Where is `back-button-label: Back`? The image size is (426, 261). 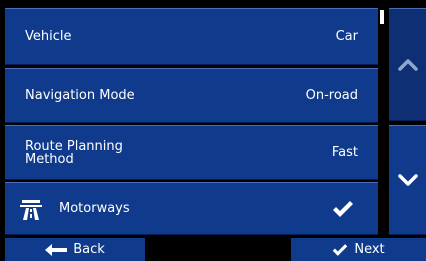 back-button-label: Back is located at coordinates (89, 249).